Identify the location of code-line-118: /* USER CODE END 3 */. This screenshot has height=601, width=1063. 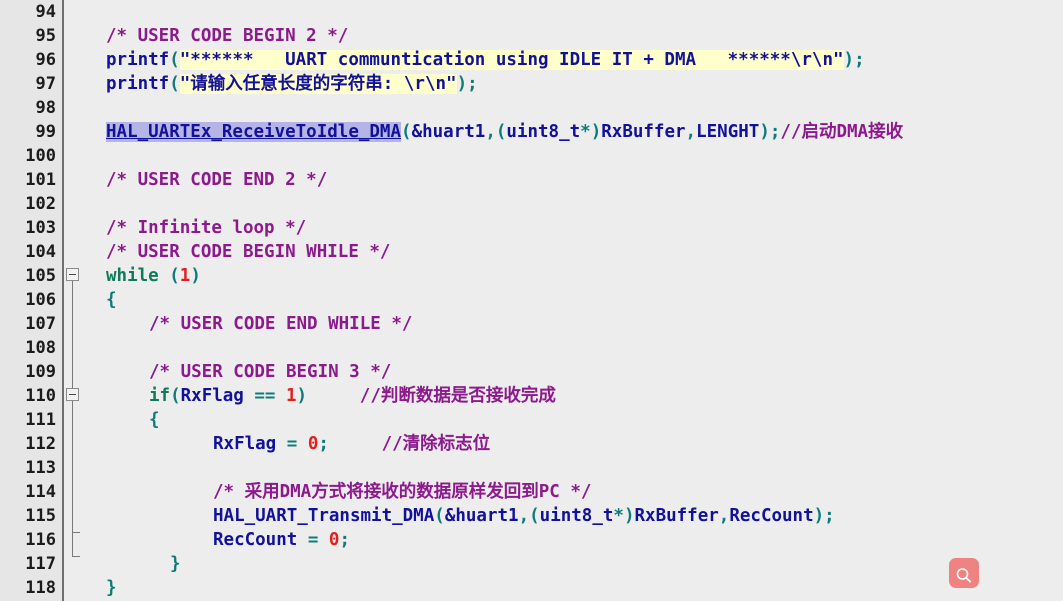
(531, 588).